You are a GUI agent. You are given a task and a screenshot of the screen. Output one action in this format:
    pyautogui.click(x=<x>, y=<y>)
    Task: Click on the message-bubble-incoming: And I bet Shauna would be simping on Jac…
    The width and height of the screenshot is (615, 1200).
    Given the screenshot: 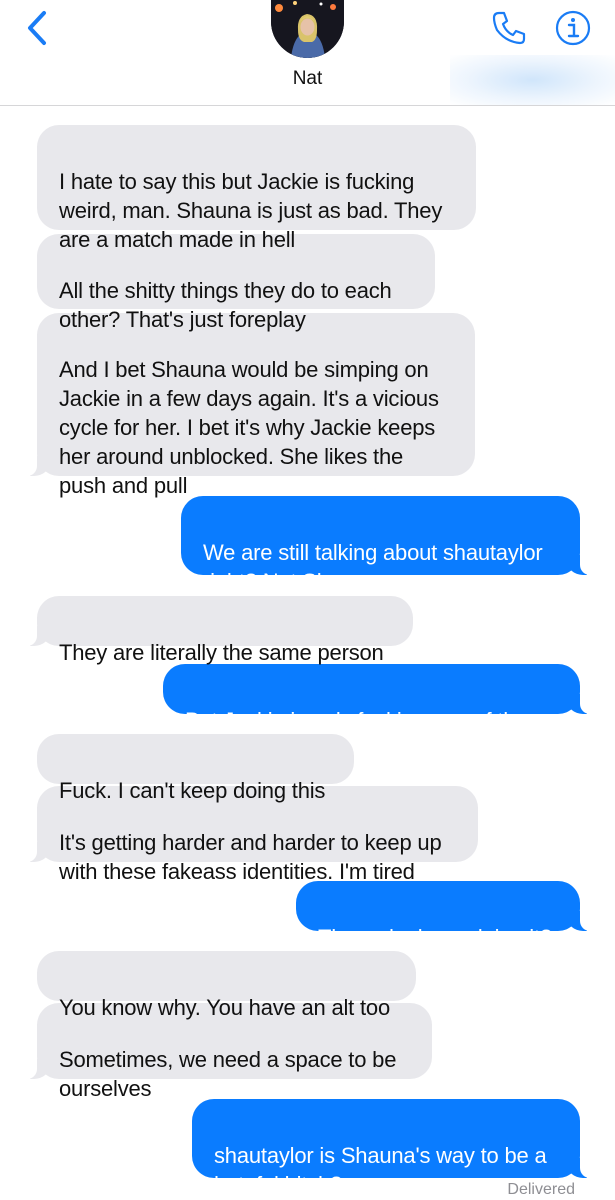 What is the action you would take?
    pyautogui.click(x=250, y=405)
    